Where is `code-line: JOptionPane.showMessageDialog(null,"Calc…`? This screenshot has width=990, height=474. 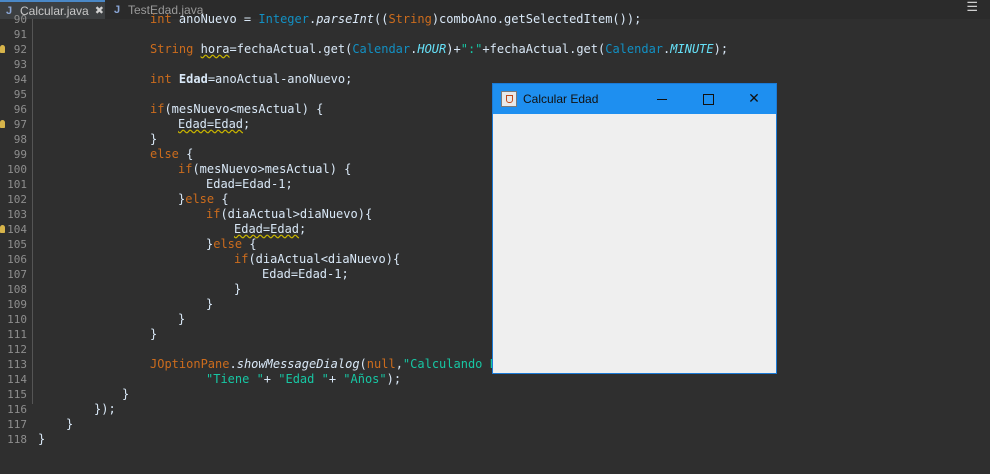
code-line: JOptionPane.showMessageDialog(null,"Calc… is located at coordinates (327, 364).